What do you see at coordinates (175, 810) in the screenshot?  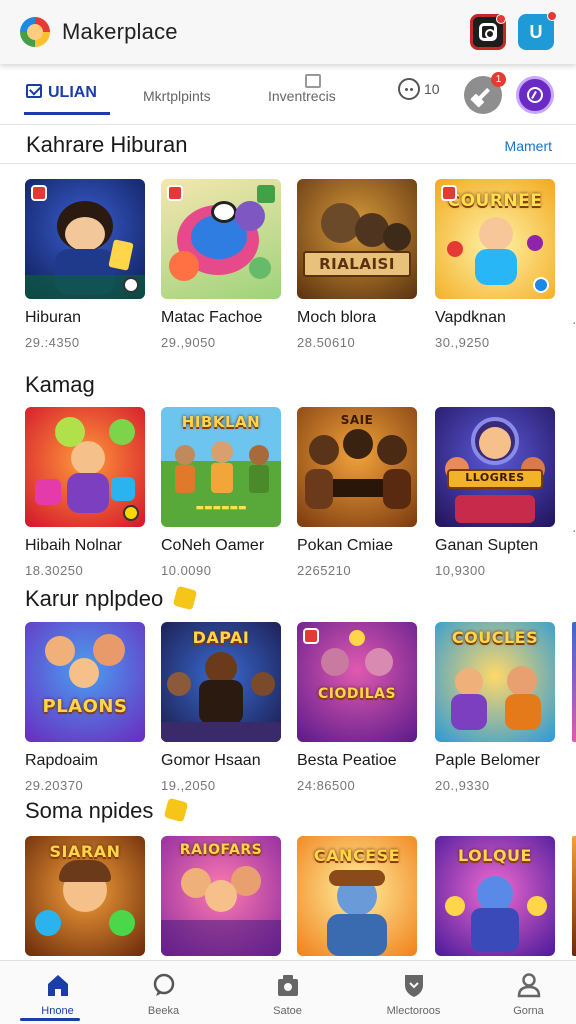 I see `gold-medal-icon` at bounding box center [175, 810].